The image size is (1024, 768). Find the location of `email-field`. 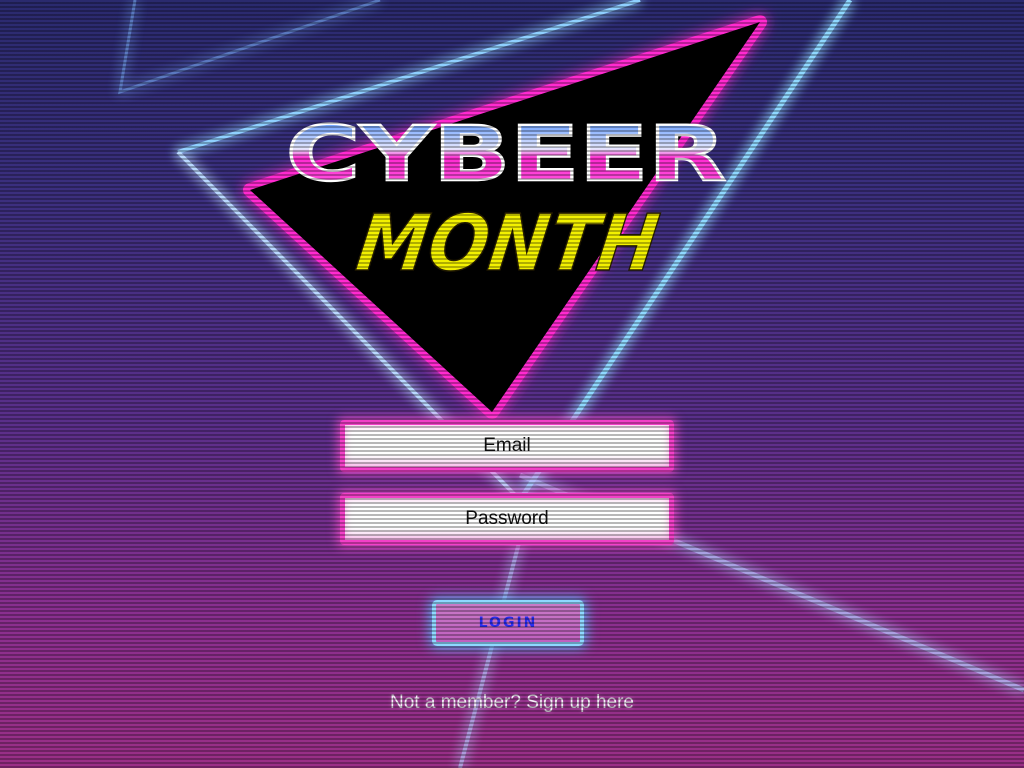

email-field is located at coordinates (507, 446).